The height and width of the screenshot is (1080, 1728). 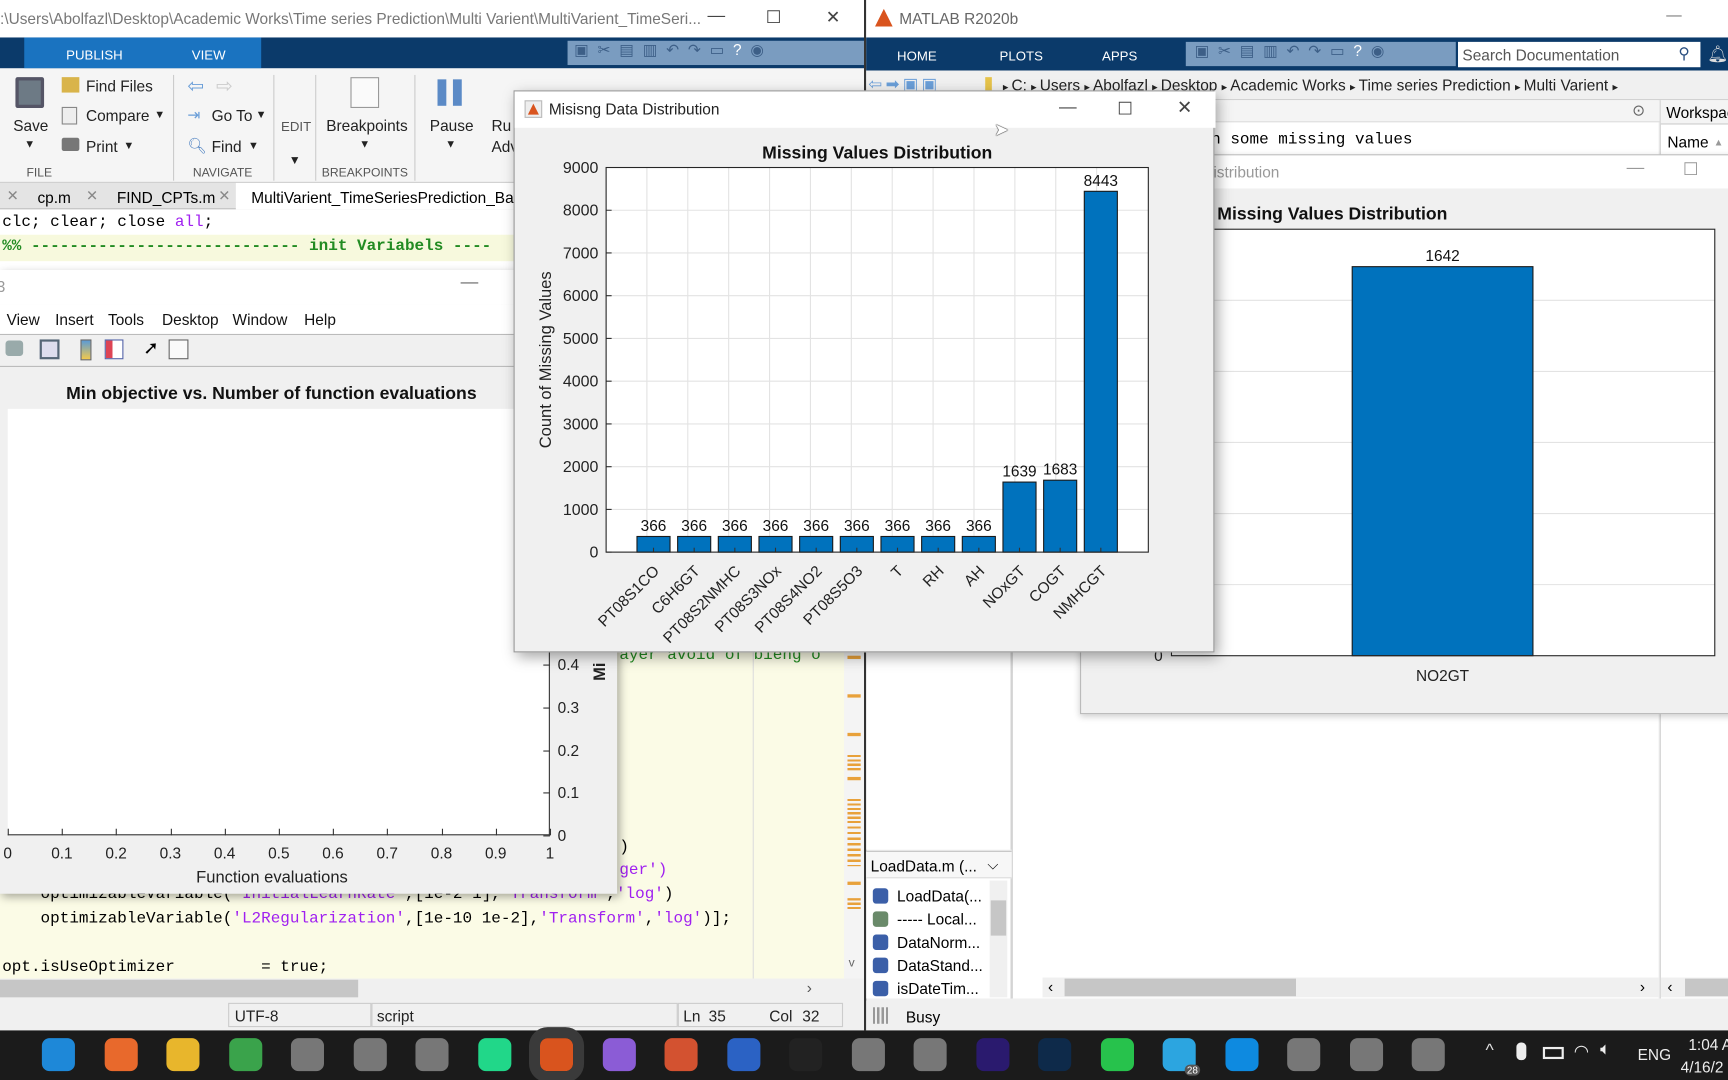 I want to click on print-icon, so click(x=14, y=348).